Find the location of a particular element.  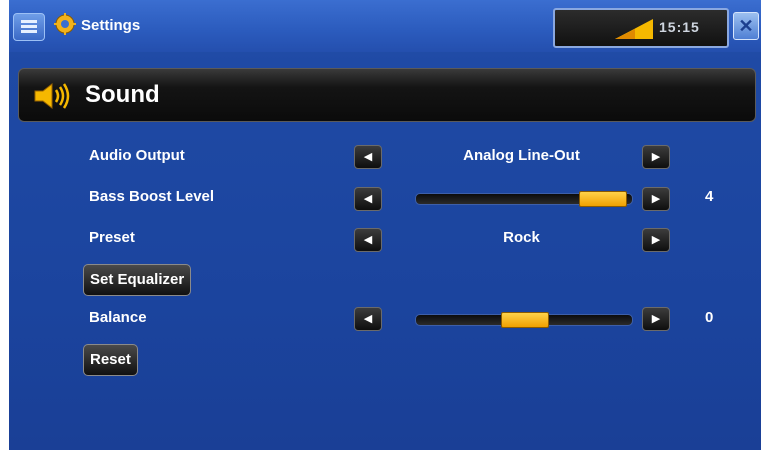

audio-output-prev-button: ◀ is located at coordinates (368, 157).